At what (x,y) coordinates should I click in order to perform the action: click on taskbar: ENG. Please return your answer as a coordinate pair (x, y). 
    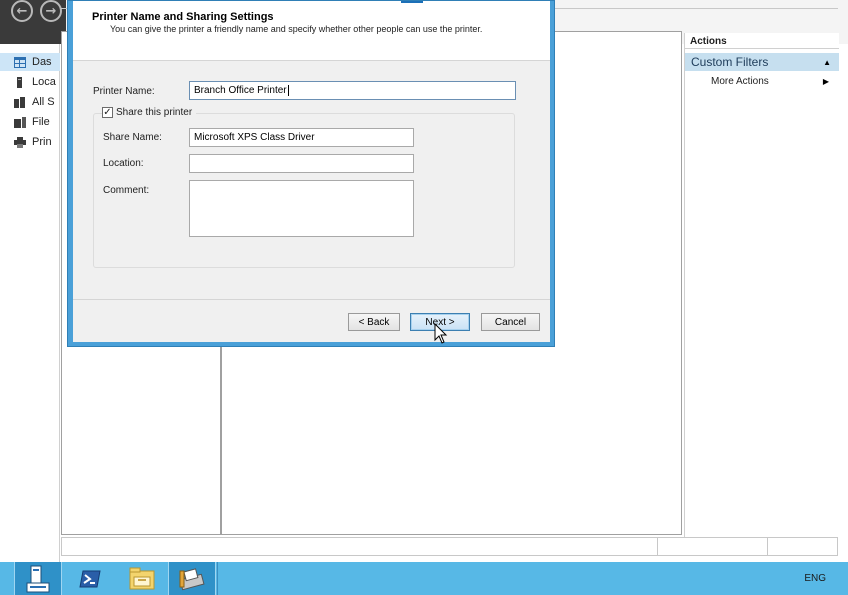
    Looking at the image, I should click on (424, 578).